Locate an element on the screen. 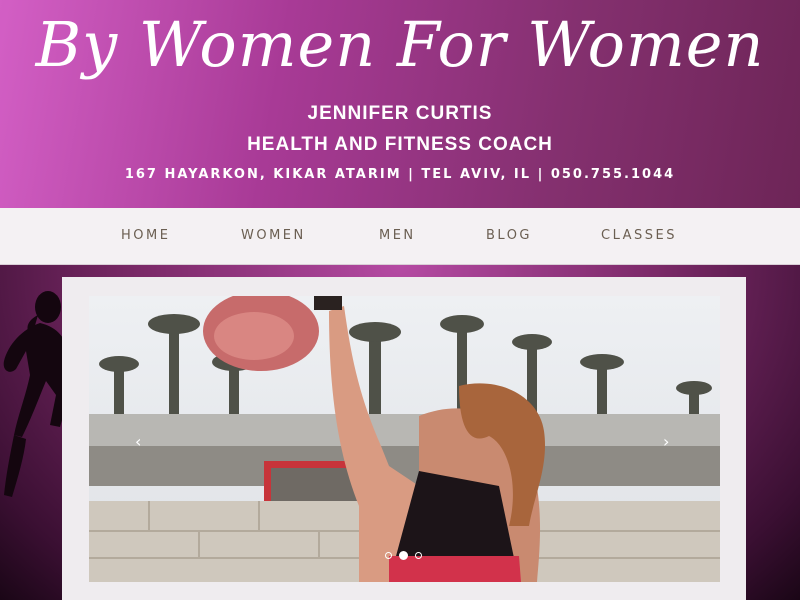 The height and width of the screenshot is (600, 800). slider-dots is located at coordinates (405, 556).